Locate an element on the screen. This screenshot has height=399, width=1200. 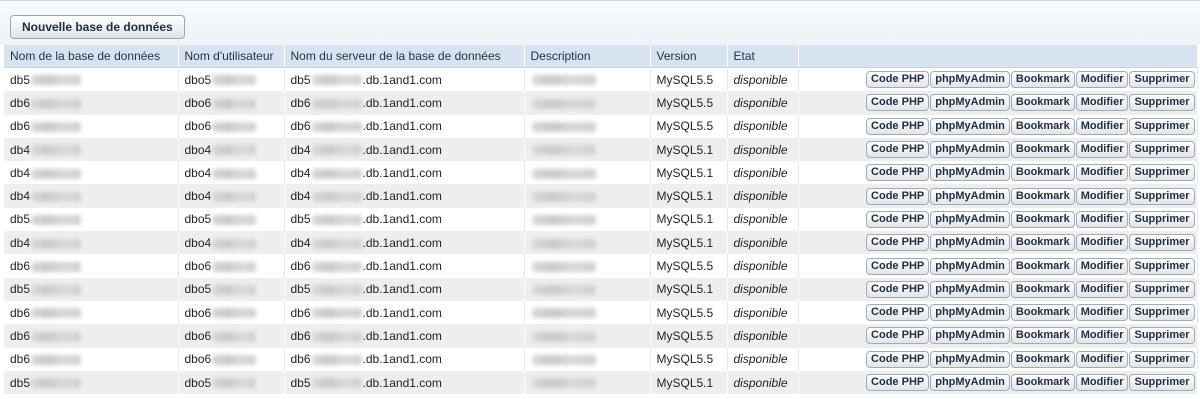
server-name-cell: db6 .db.1and1.com is located at coordinates (404, 312).